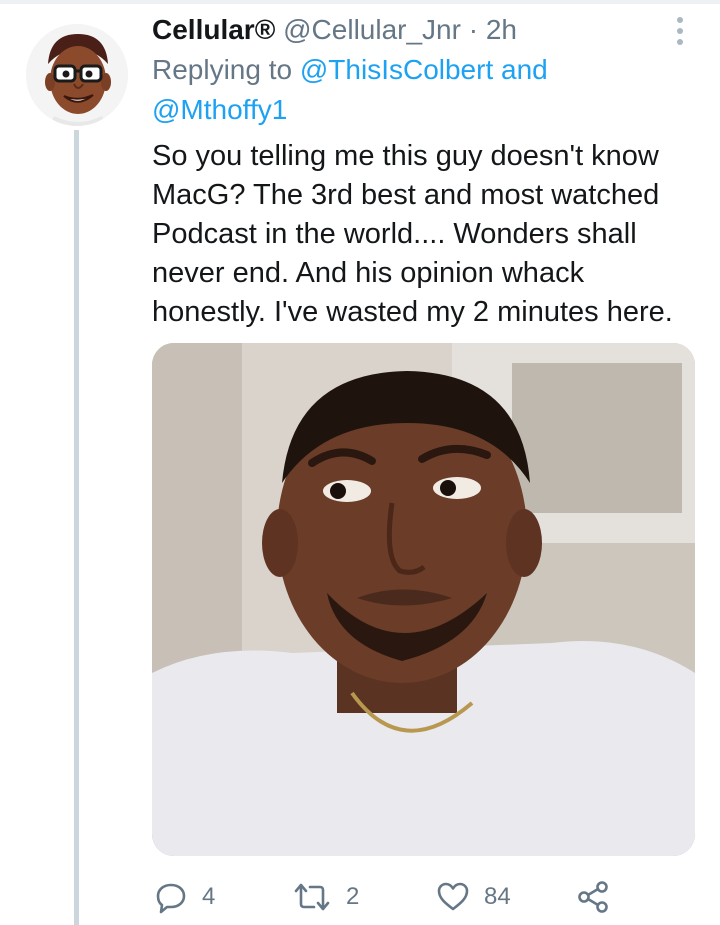 The width and height of the screenshot is (720, 925). I want to click on heart-icon, so click(453, 897).